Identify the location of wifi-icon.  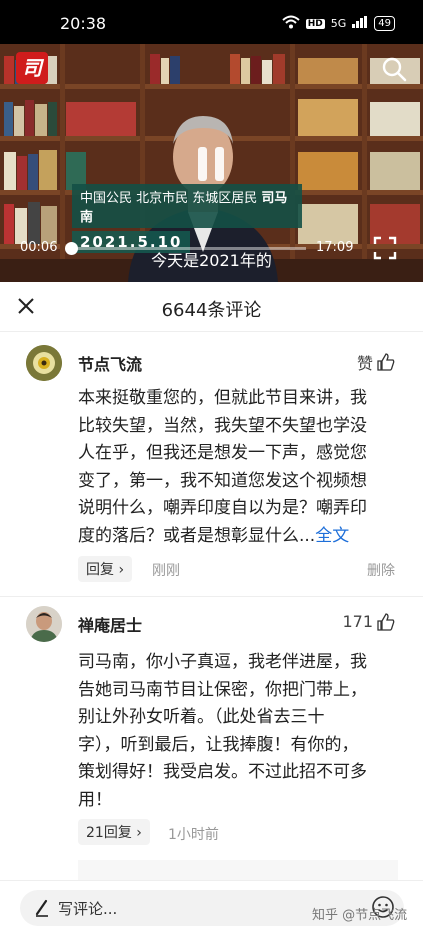
(291, 23).